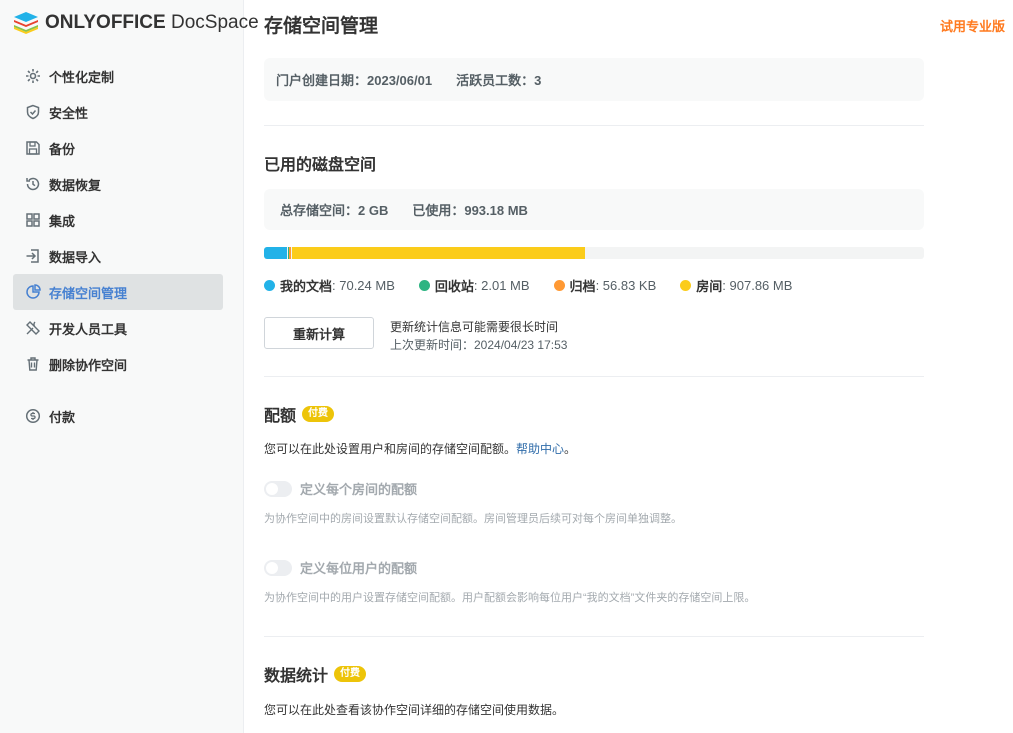 The height and width of the screenshot is (733, 1013). Describe the element at coordinates (354, 80) in the screenshot. I see `portal-creation-date: 门户创建日期：2023/06/01` at that location.